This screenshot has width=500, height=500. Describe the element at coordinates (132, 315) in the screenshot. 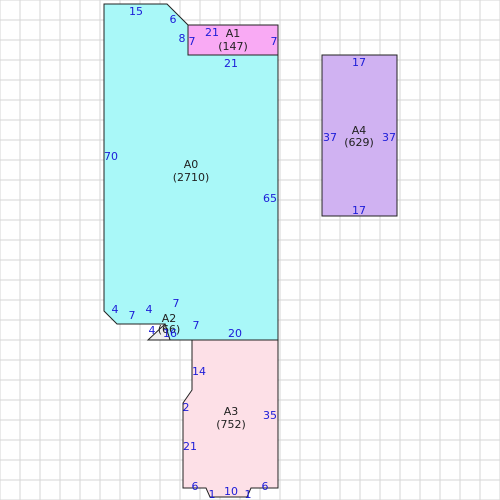

I see `dim-a0-bottom-step: 7` at that location.